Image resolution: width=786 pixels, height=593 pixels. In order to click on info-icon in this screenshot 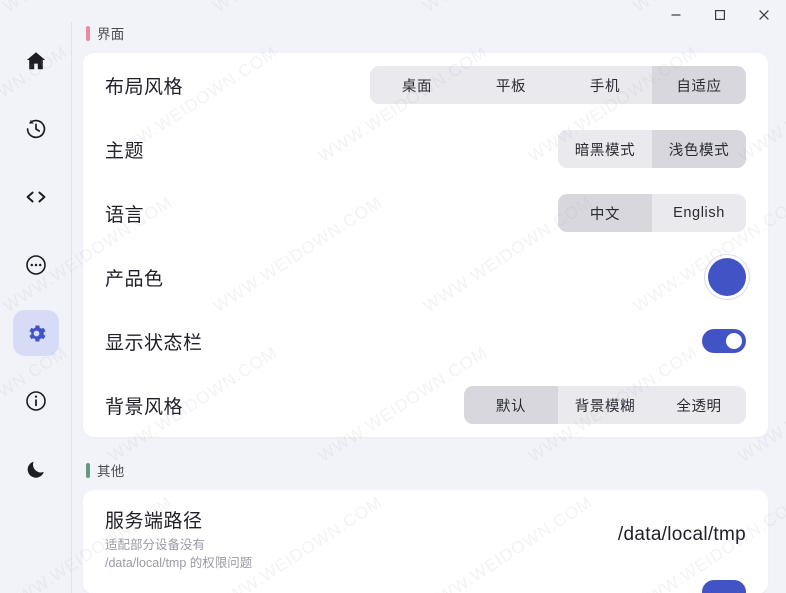, I will do `click(36, 401)`.